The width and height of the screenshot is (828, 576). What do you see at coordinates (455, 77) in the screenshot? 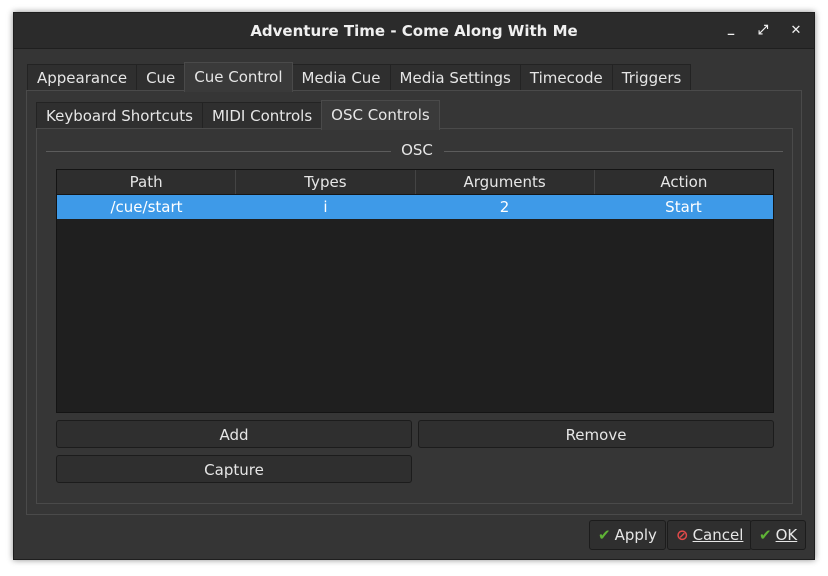
I see `tab-media-settings: Media Settings` at bounding box center [455, 77].